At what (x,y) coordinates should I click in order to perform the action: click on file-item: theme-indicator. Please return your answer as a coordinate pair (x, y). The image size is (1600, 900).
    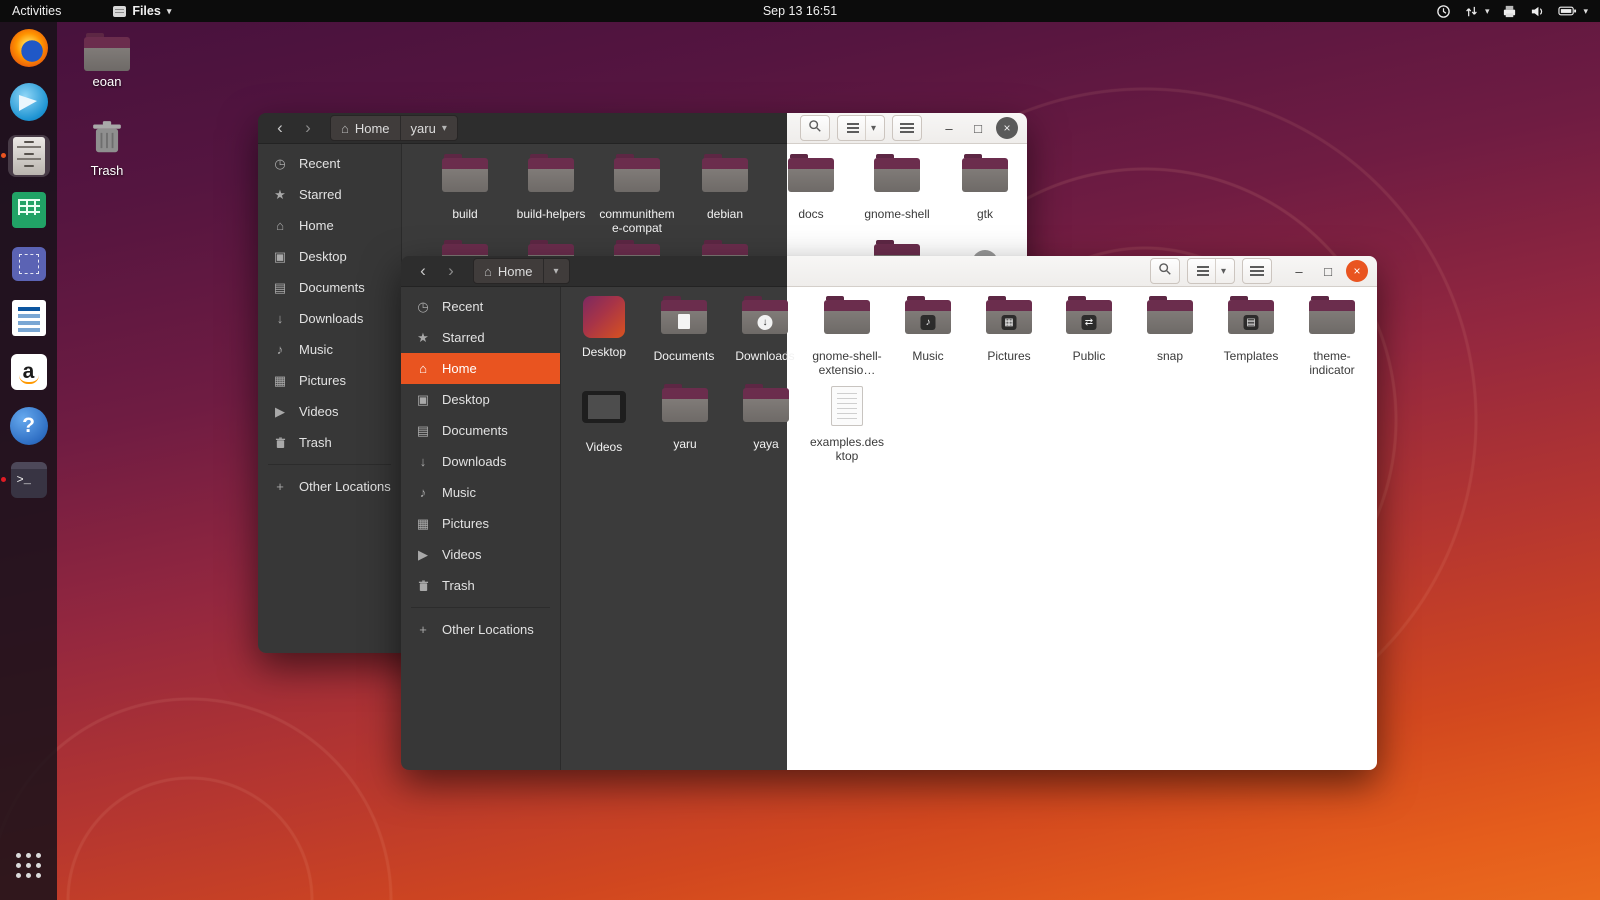
    Looking at the image, I should click on (1332, 336).